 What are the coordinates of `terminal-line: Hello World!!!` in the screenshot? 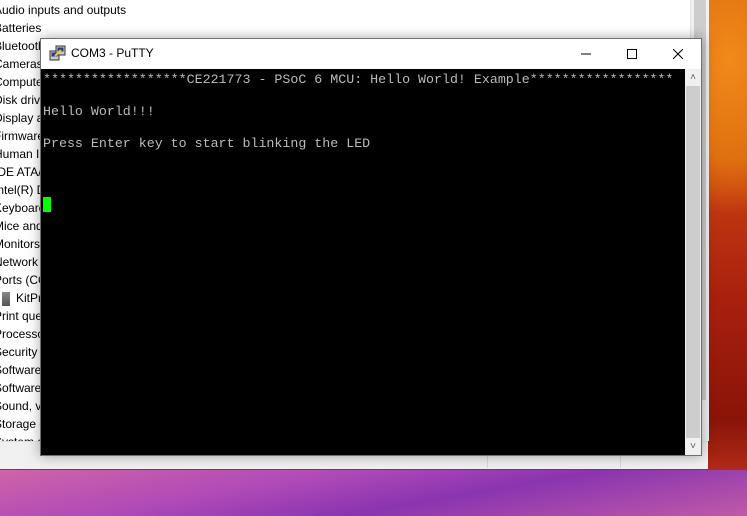 It's located at (99, 111).